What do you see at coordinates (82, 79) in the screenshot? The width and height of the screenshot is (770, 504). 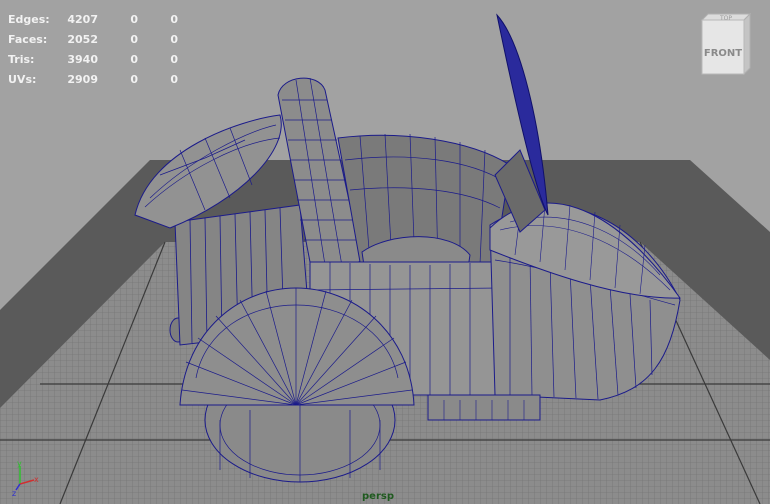 I see `hud-value: 2909` at bounding box center [82, 79].